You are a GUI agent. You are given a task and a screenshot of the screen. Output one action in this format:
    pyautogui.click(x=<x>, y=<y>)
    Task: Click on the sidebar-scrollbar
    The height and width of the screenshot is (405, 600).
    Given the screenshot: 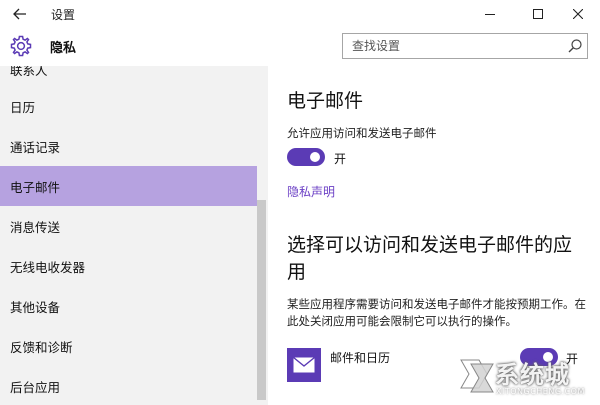 What is the action you would take?
    pyautogui.click(x=261, y=300)
    